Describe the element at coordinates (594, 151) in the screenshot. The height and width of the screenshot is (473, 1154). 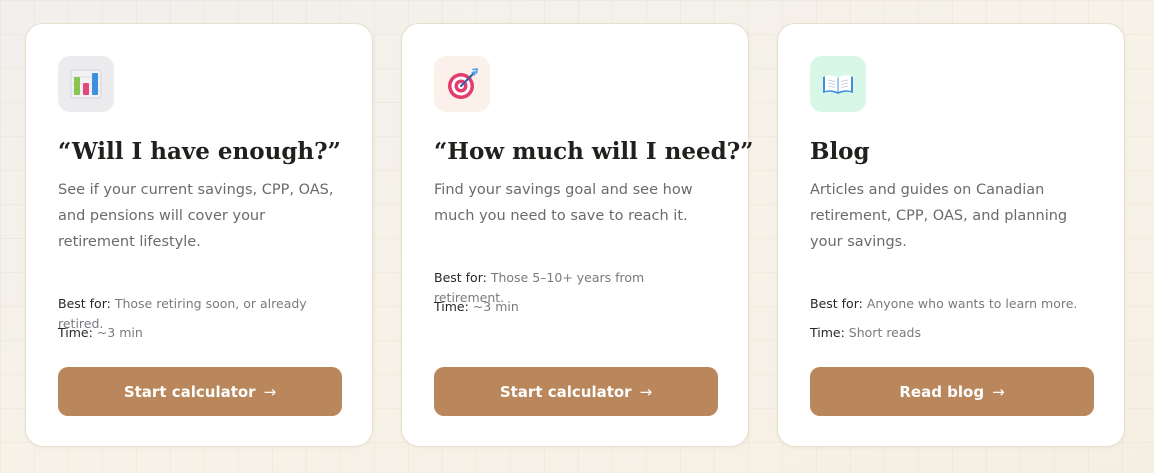
I see `card-title: “How much will I need?”` at that location.